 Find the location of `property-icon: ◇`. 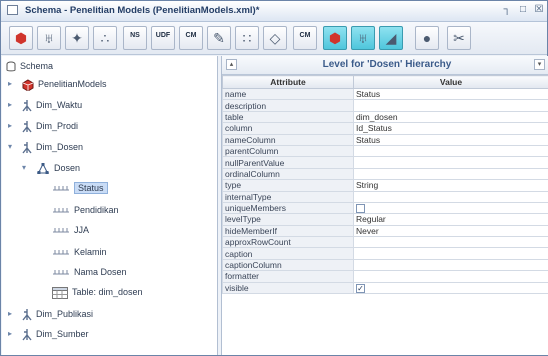

property-icon: ◇ is located at coordinates (275, 38).